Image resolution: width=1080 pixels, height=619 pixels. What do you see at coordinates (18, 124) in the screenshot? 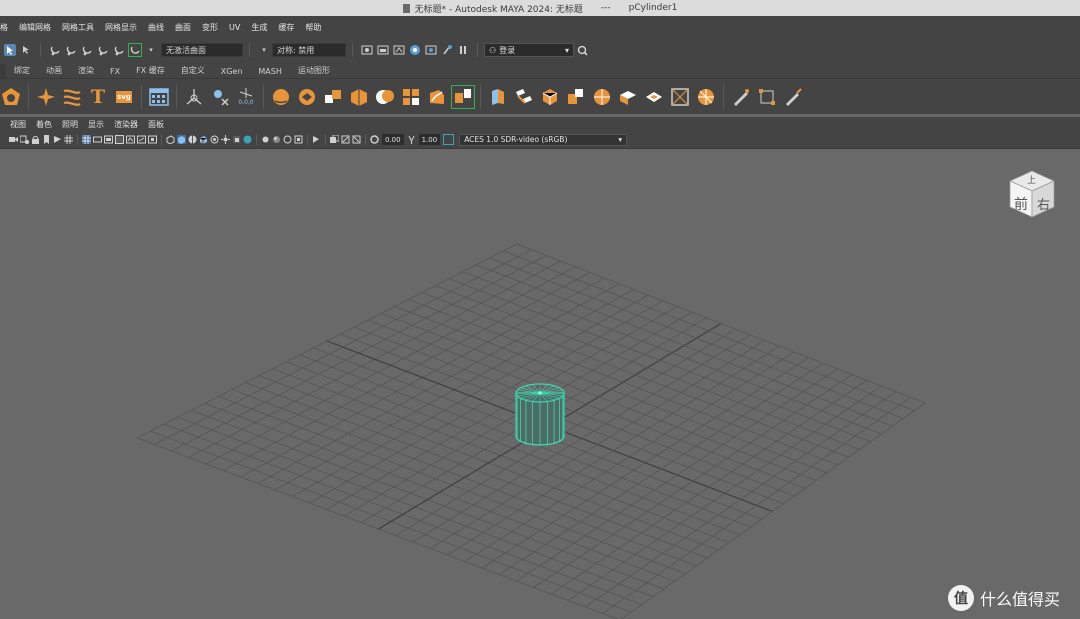
I see `panel-menu-view: 视图` at bounding box center [18, 124].